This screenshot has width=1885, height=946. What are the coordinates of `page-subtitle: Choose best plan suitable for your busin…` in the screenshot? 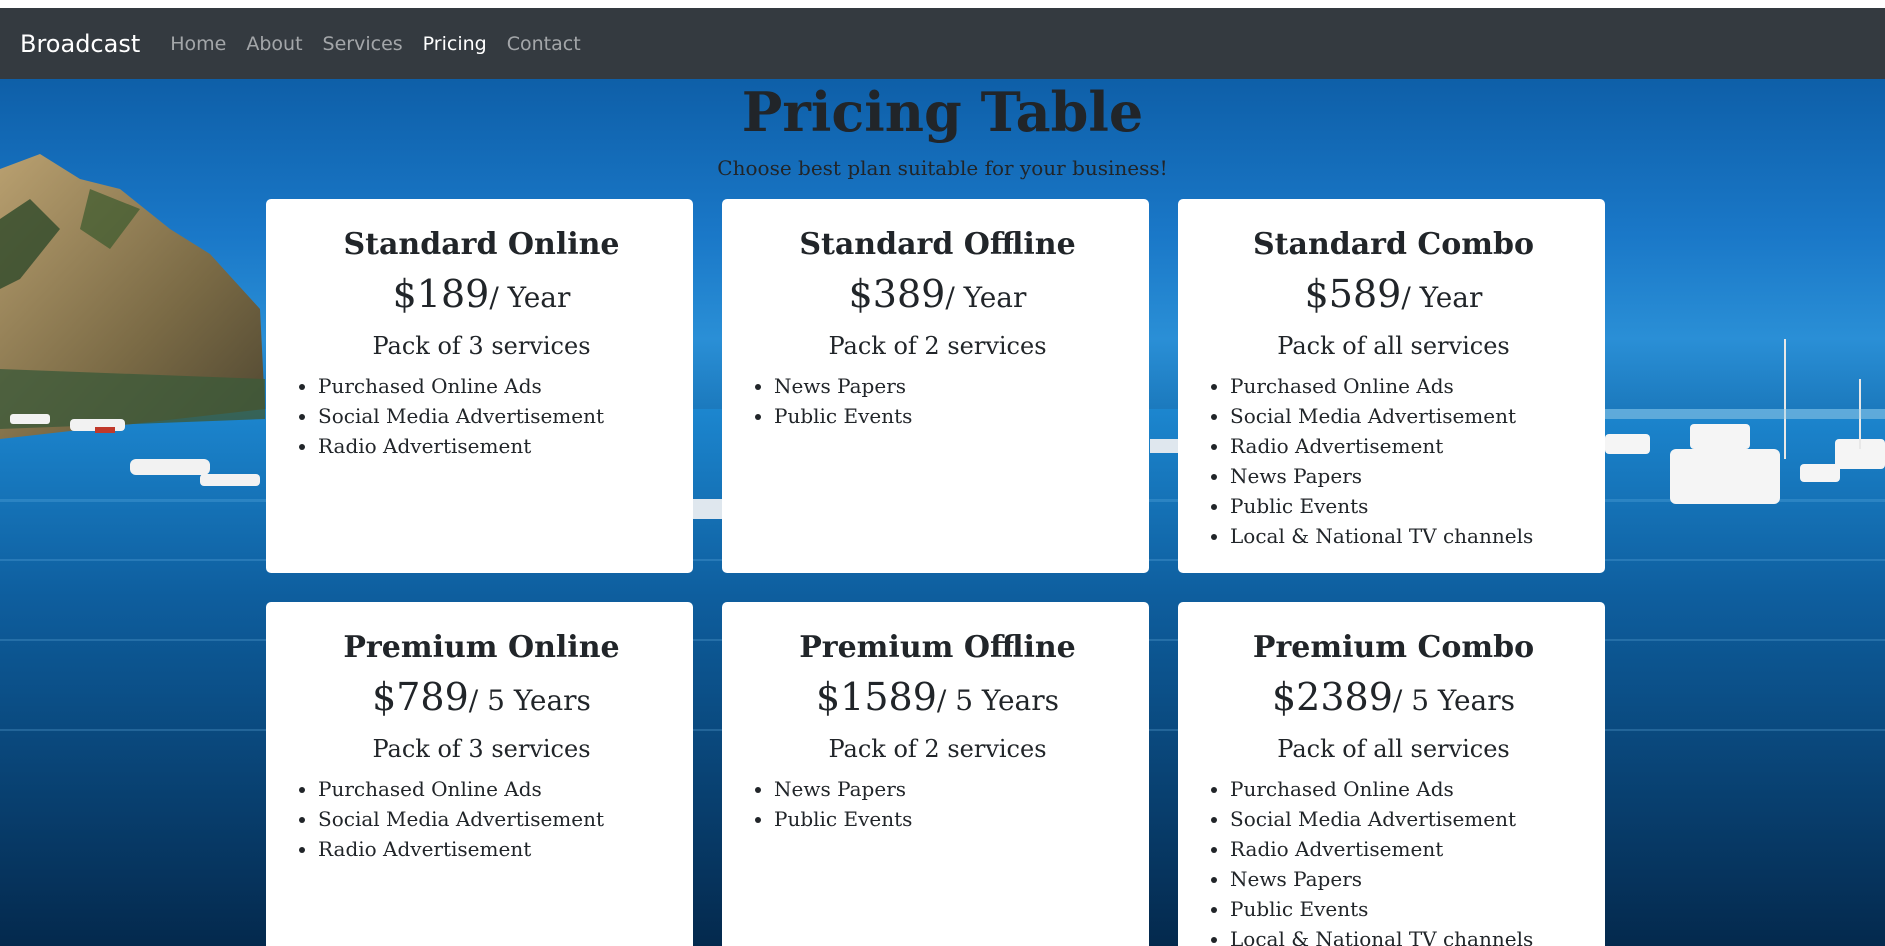 It's located at (942, 168).